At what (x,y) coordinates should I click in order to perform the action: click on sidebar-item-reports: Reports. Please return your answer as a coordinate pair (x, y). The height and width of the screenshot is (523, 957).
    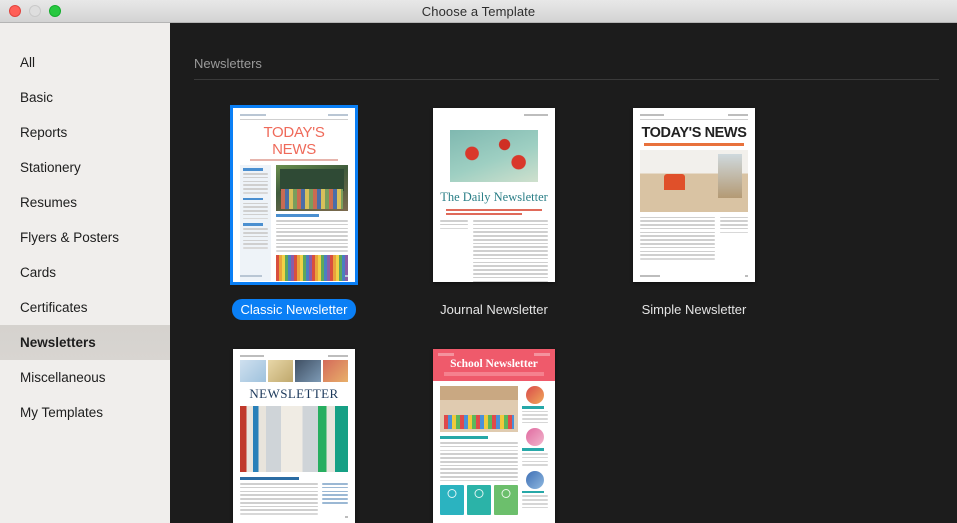
    Looking at the image, I should click on (85, 132).